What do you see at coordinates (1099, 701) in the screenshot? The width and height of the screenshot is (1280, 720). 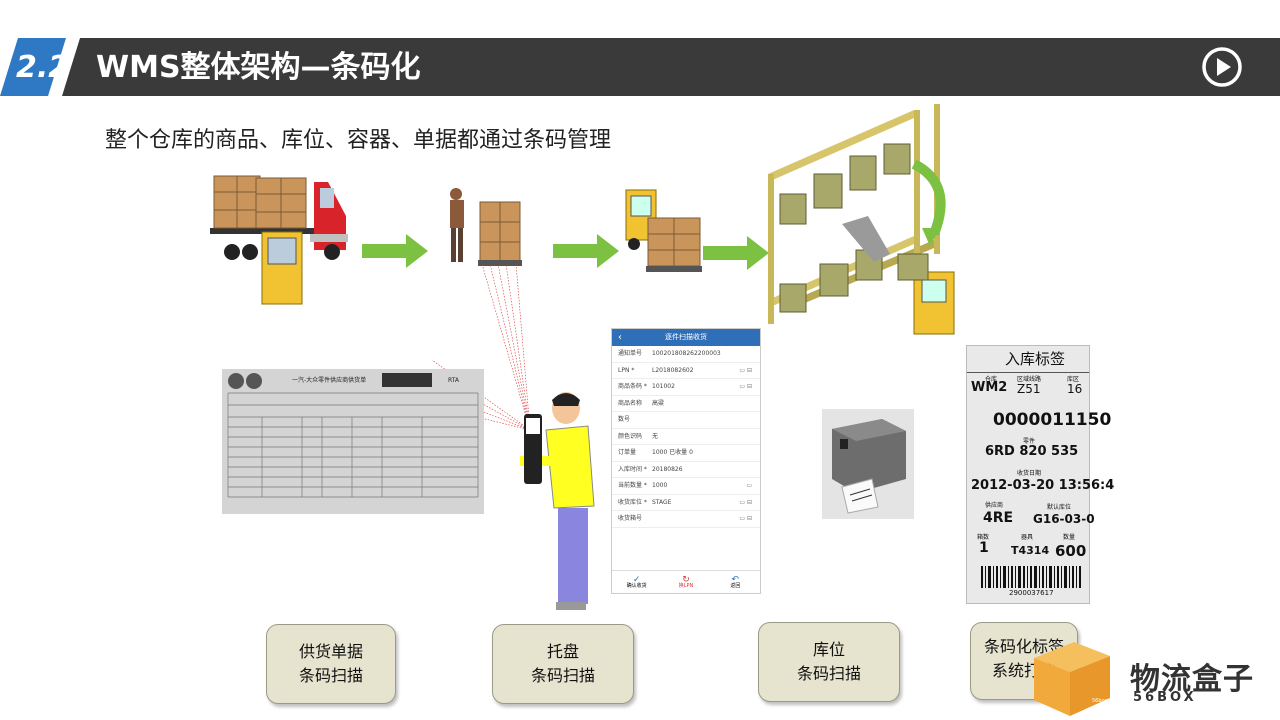 I see `svg-text: 56box` at bounding box center [1099, 701].